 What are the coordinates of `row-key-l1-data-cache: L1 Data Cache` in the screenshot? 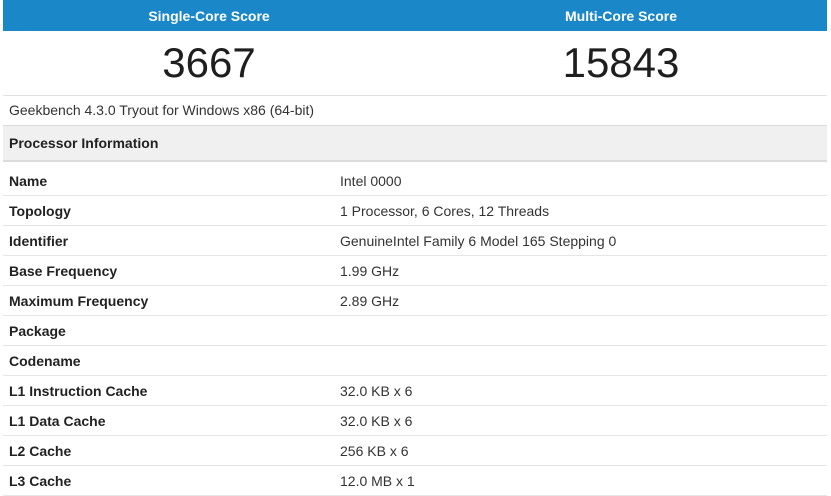 It's located at (57, 420).